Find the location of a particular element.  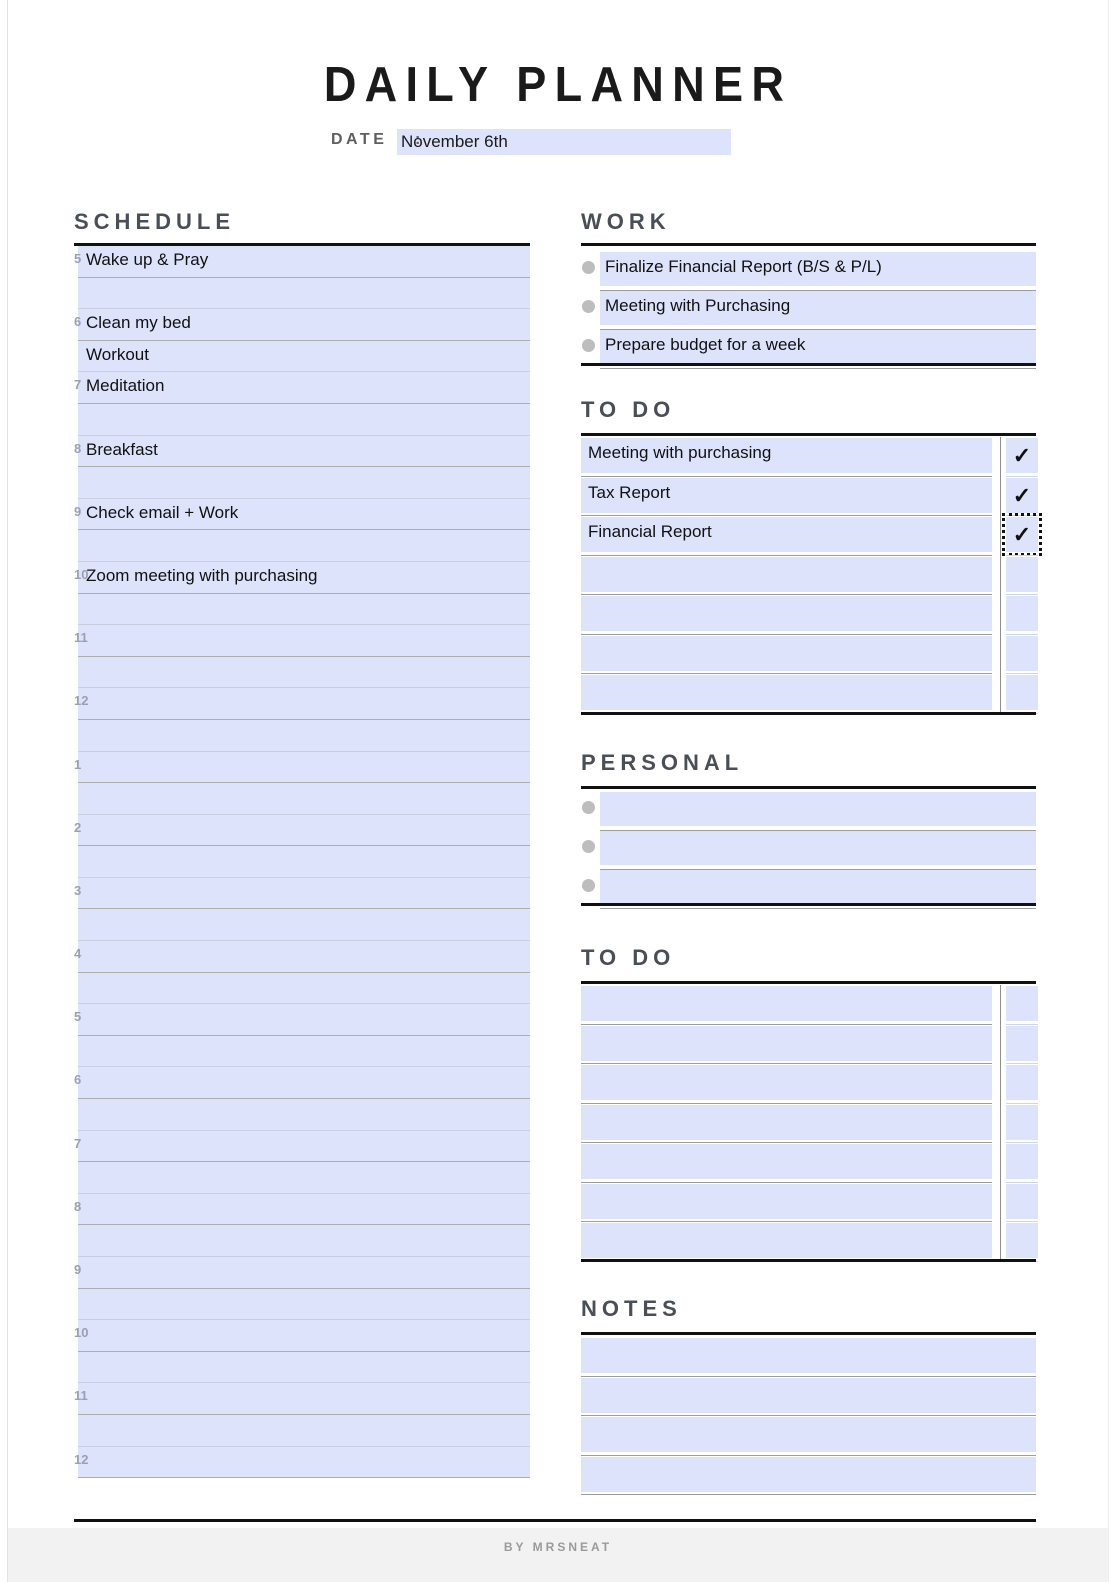

todo-bottom-list is located at coordinates (809, 1123).